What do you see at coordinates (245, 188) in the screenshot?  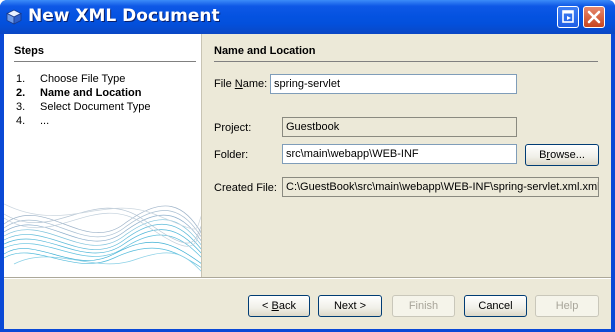 I see `created-file-label: Created File:` at bounding box center [245, 188].